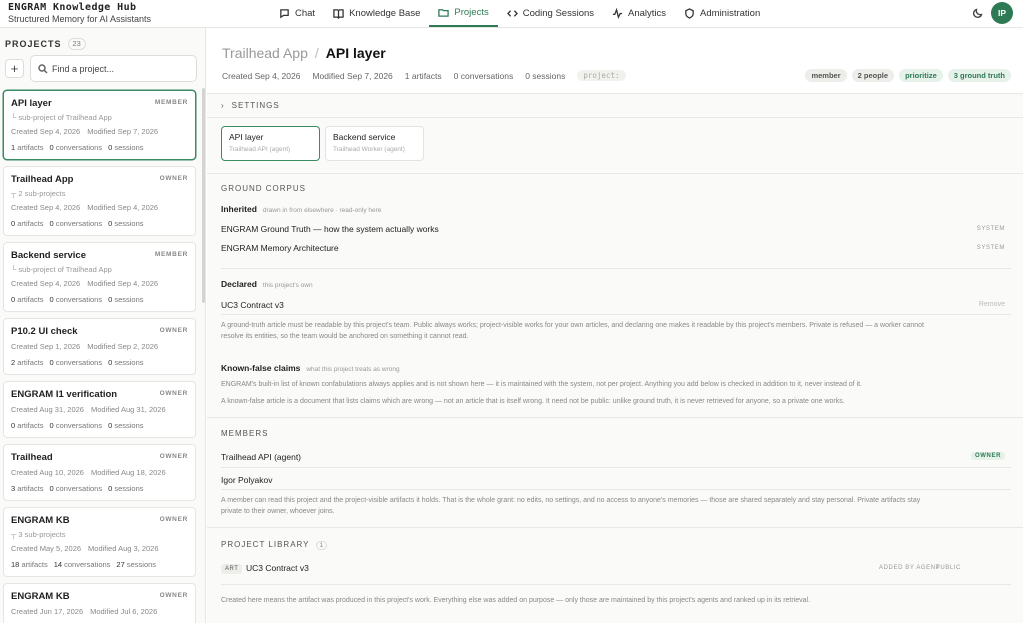 The height and width of the screenshot is (623, 1023). I want to click on project-dates: Created Jun 17, 2026 Modified Jul 6, 2026, so click(99, 611).